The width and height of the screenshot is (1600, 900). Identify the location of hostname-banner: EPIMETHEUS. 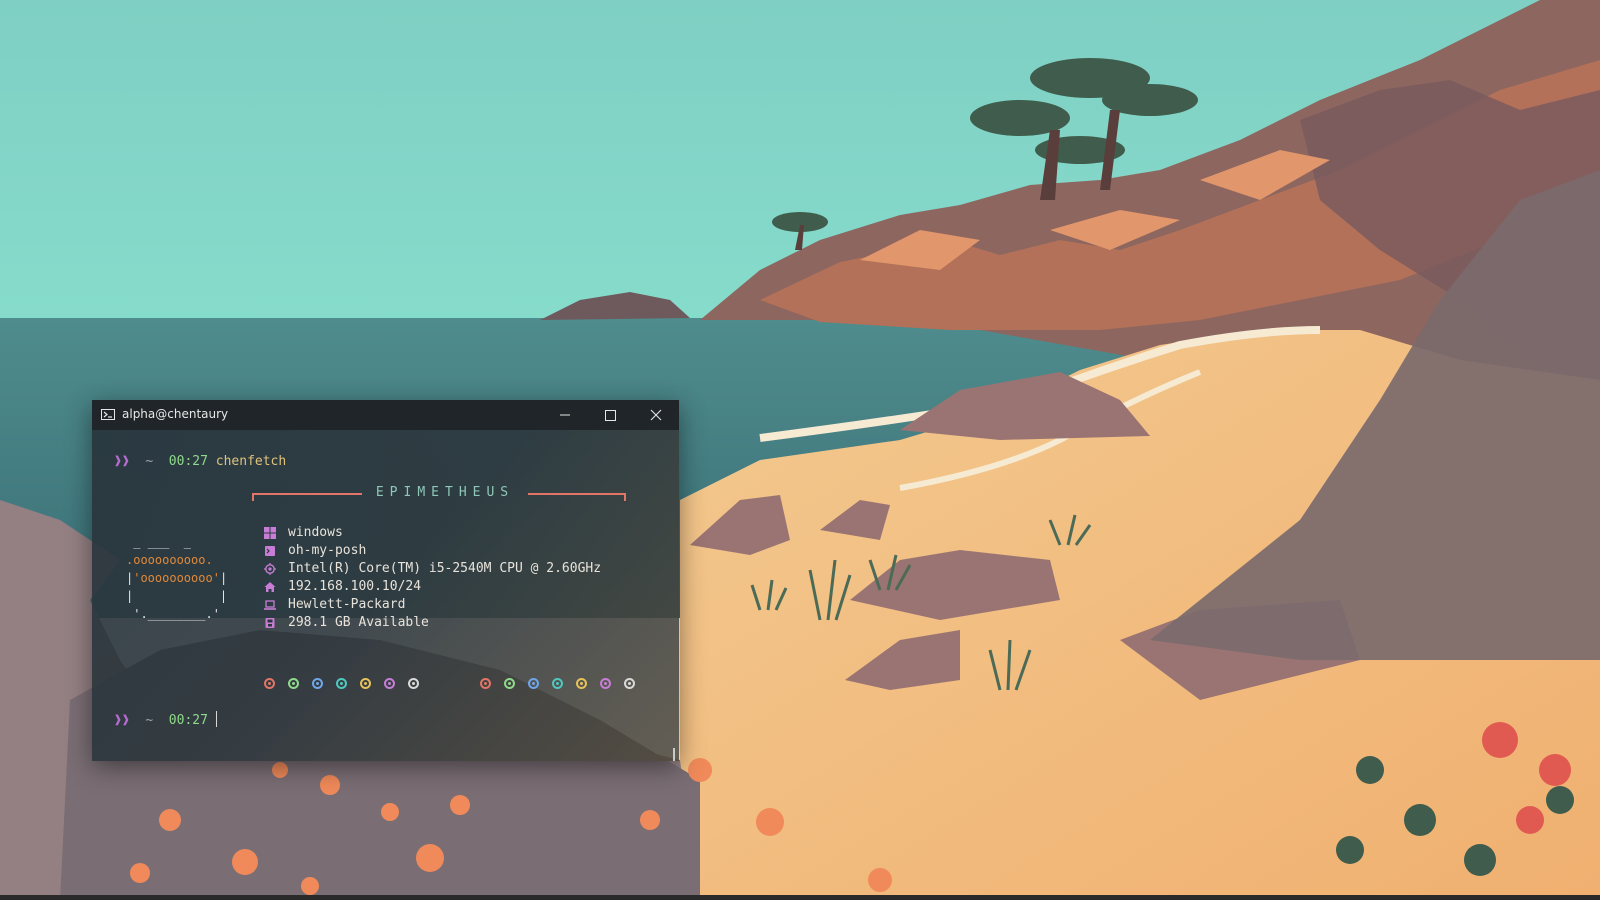
(439, 494).